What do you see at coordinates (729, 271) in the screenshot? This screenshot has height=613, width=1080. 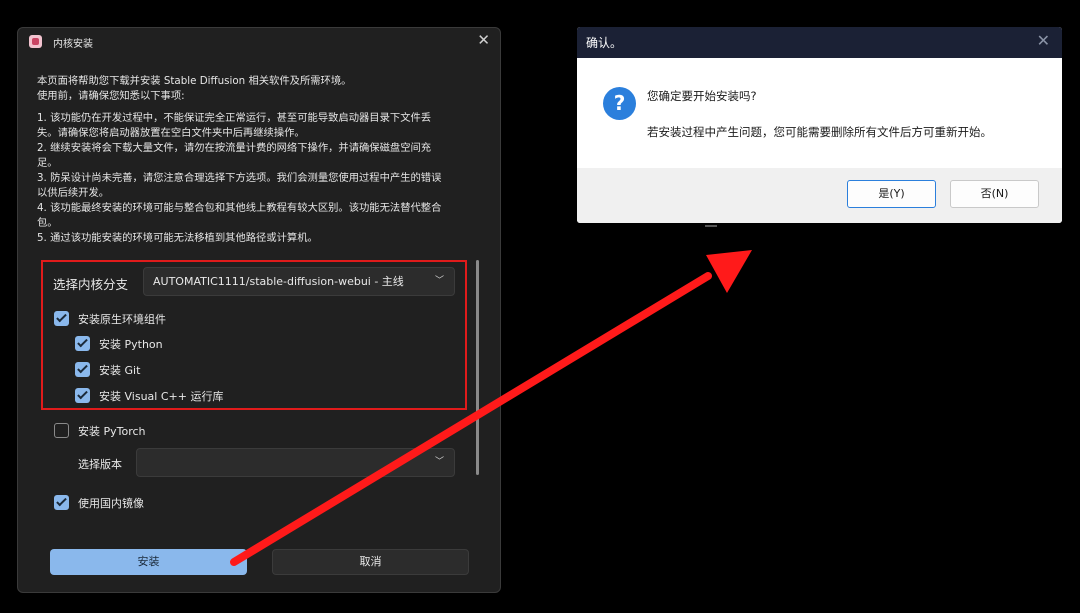 I see `arrow-head` at bounding box center [729, 271].